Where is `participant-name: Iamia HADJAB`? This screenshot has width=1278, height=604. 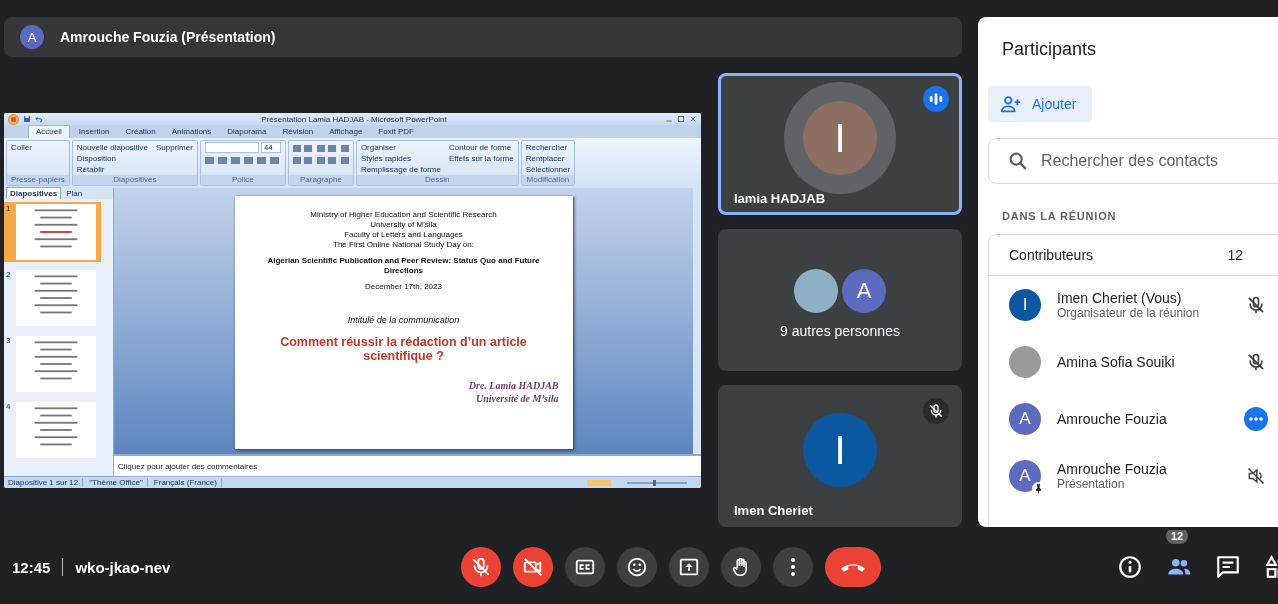 participant-name: Iamia HADJAB is located at coordinates (780, 198).